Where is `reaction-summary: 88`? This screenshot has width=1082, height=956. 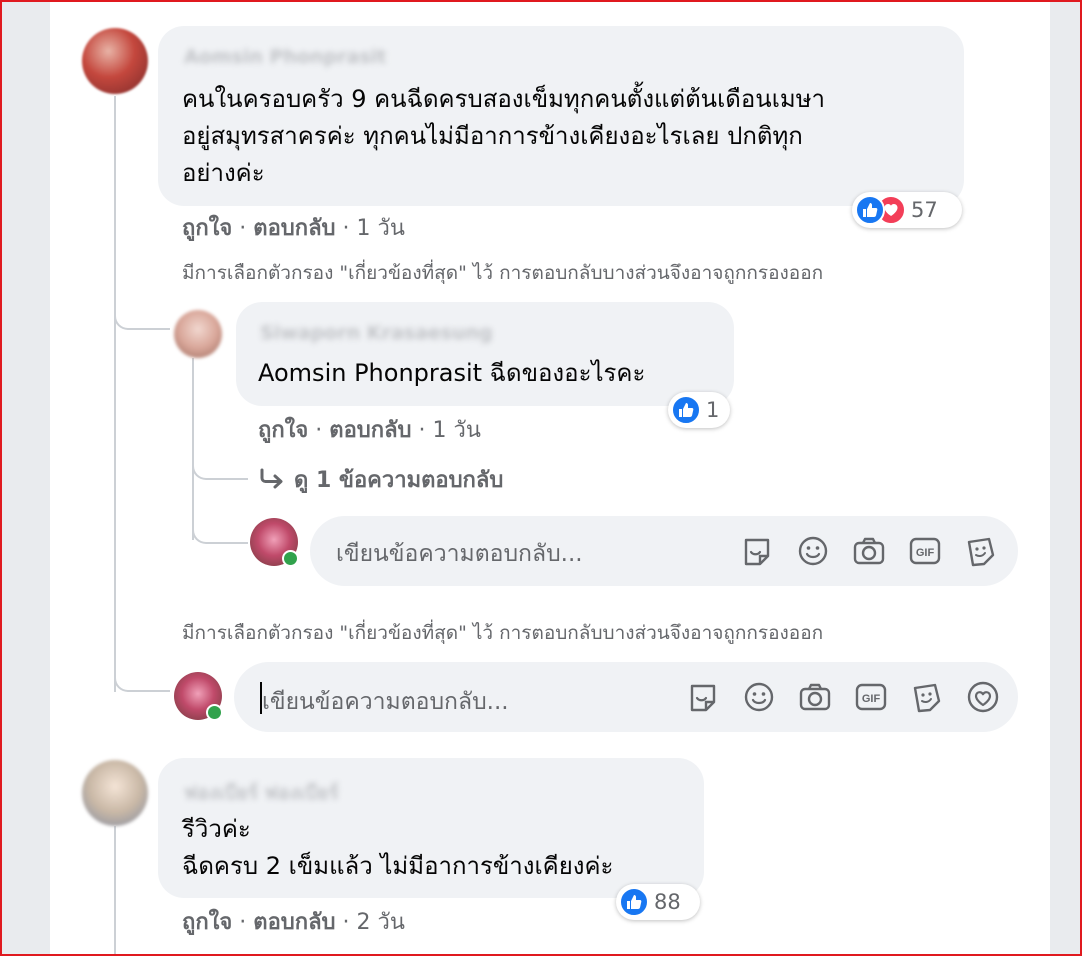 reaction-summary: 88 is located at coordinates (658, 902).